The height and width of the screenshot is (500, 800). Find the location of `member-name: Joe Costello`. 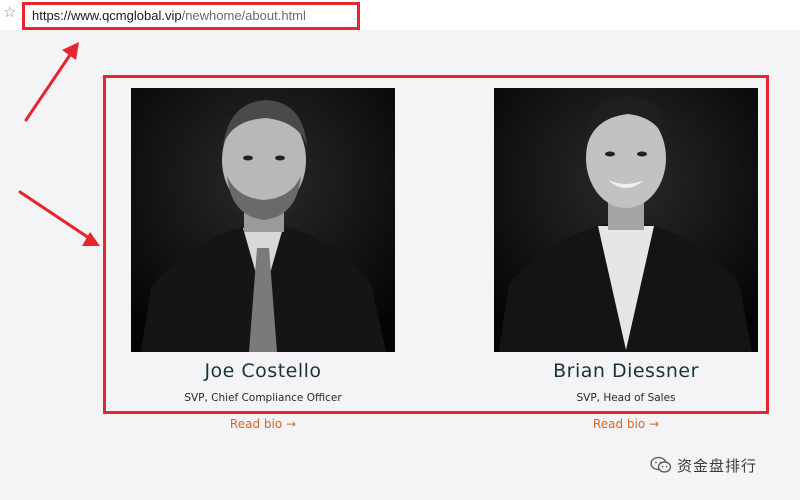

member-name: Joe Costello is located at coordinates (263, 371).